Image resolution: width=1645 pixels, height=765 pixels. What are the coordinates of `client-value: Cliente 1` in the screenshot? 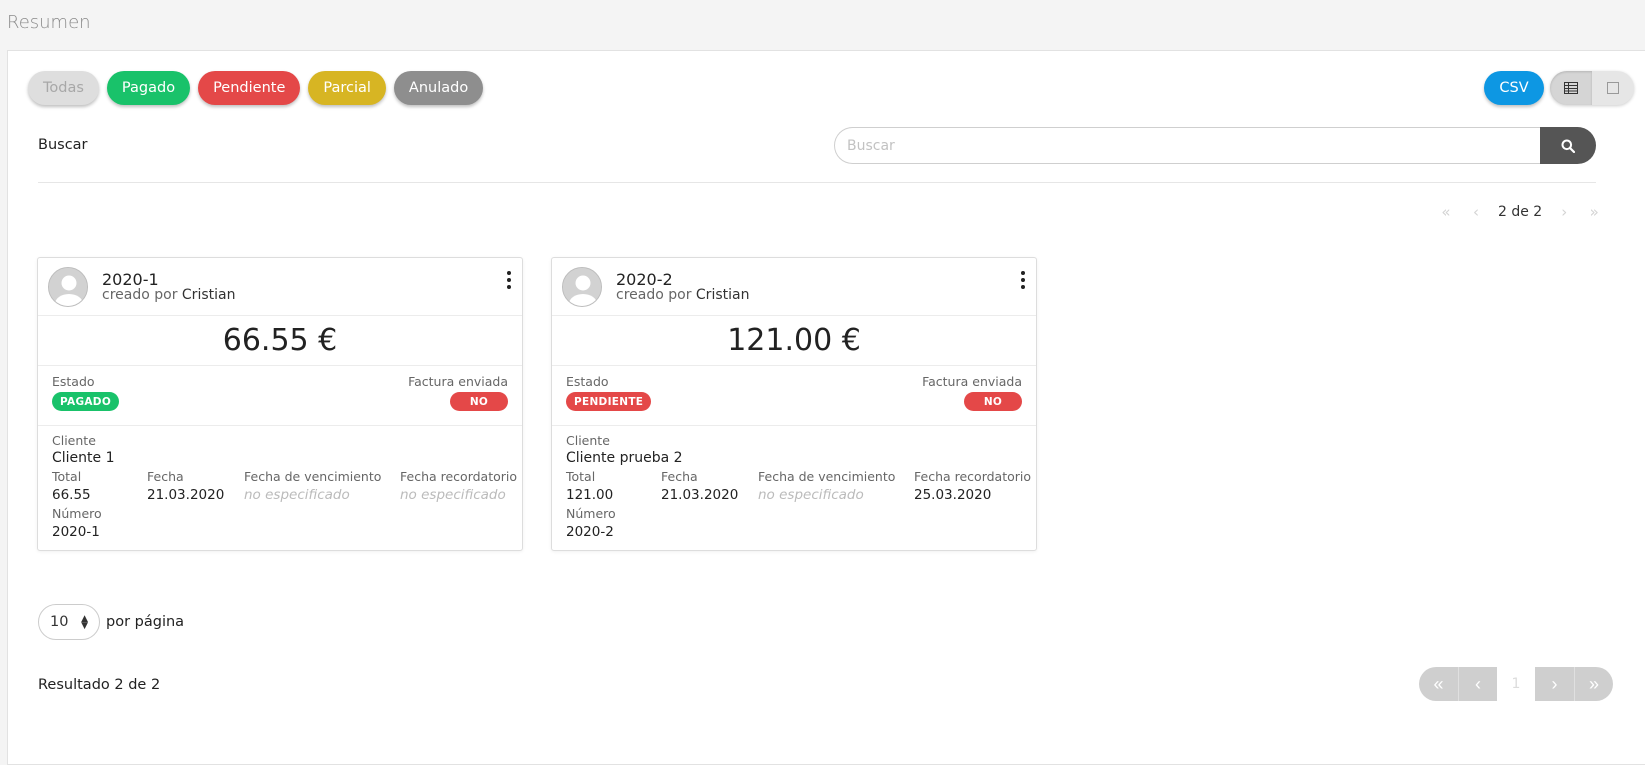 It's located at (83, 458).